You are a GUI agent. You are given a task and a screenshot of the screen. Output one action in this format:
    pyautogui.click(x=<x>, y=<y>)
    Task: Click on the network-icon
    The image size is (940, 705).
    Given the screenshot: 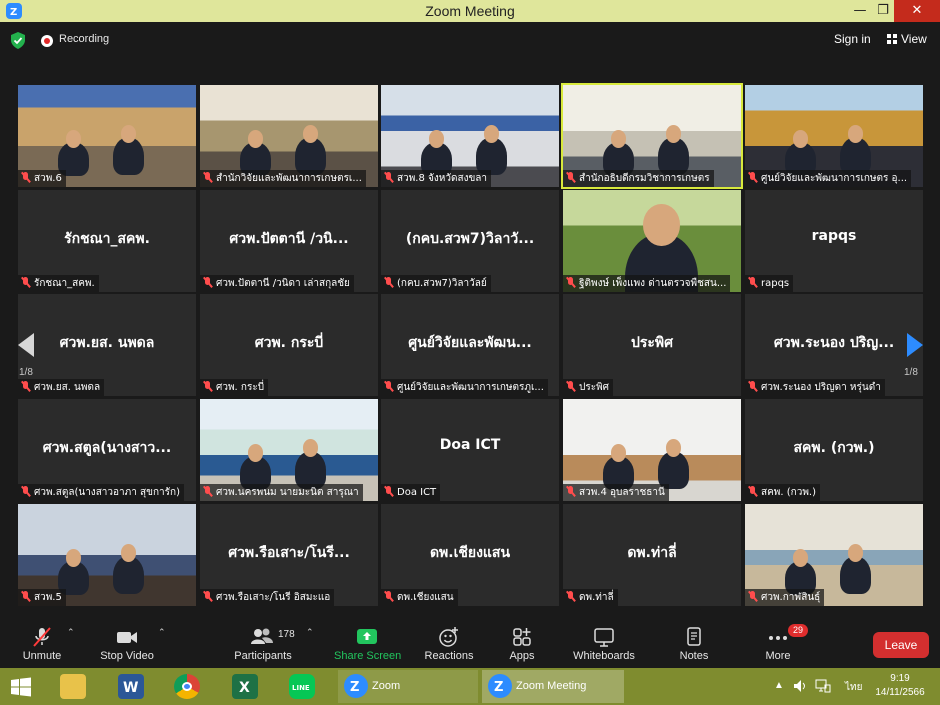 What is the action you would take?
    pyautogui.click(x=823, y=686)
    